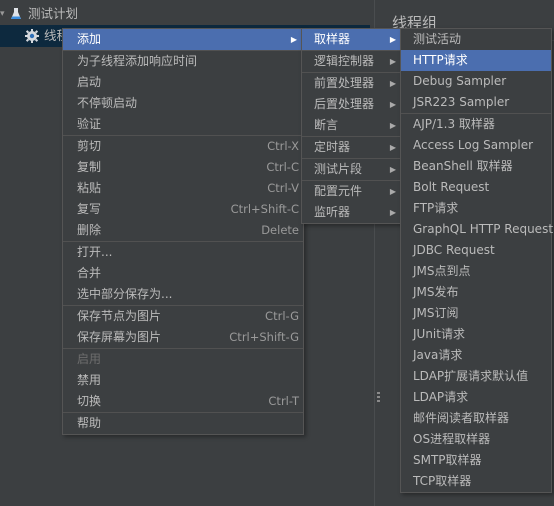  Describe the element at coordinates (344, 83) in the screenshot. I see `menu-item-label: 前置处理器` at that location.